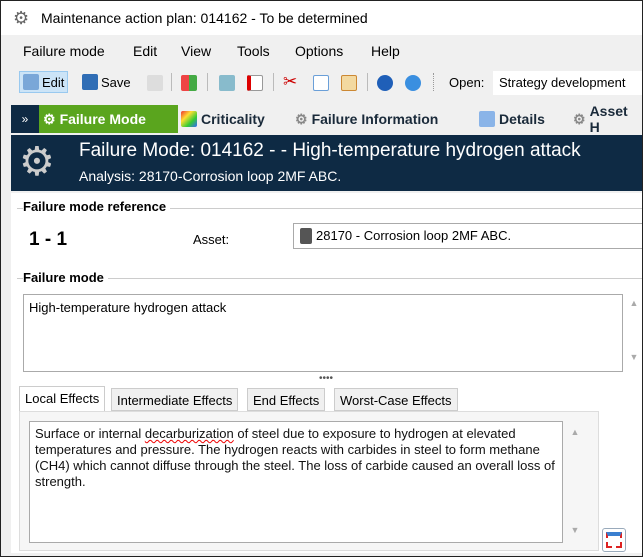 The image size is (643, 557). I want to click on help-icon, so click(385, 83).